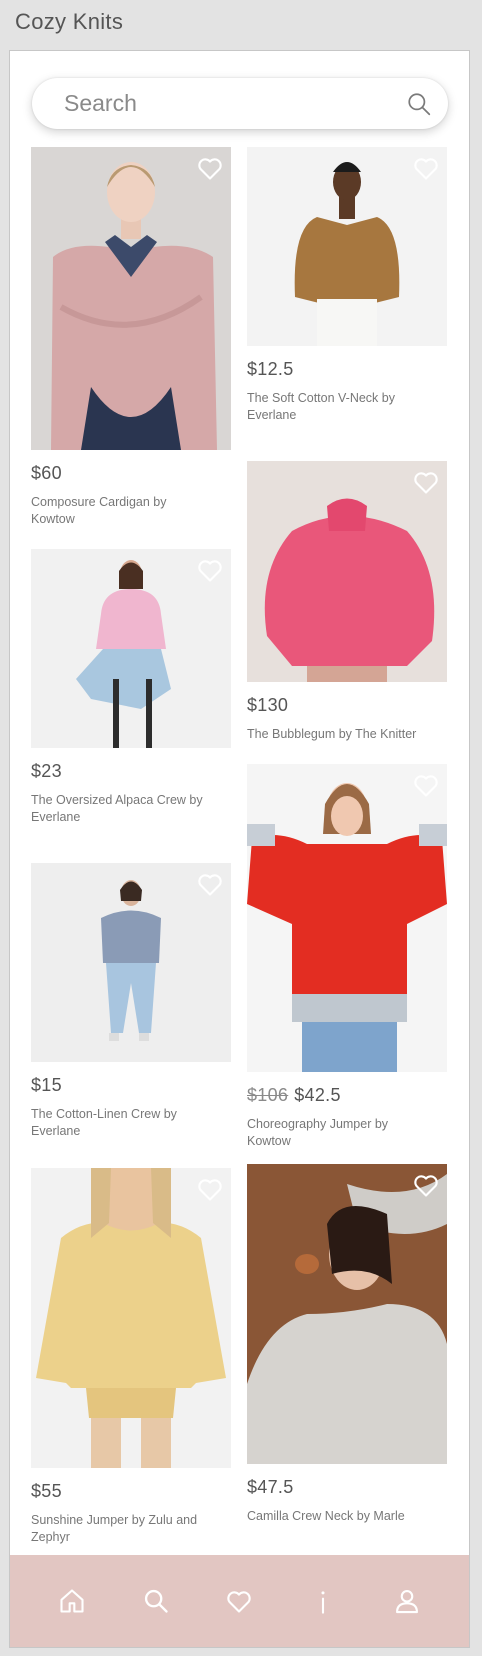  I want to click on product-card: $106 $42.5 Choreography Jumper by Kowtow, so click(347, 957).